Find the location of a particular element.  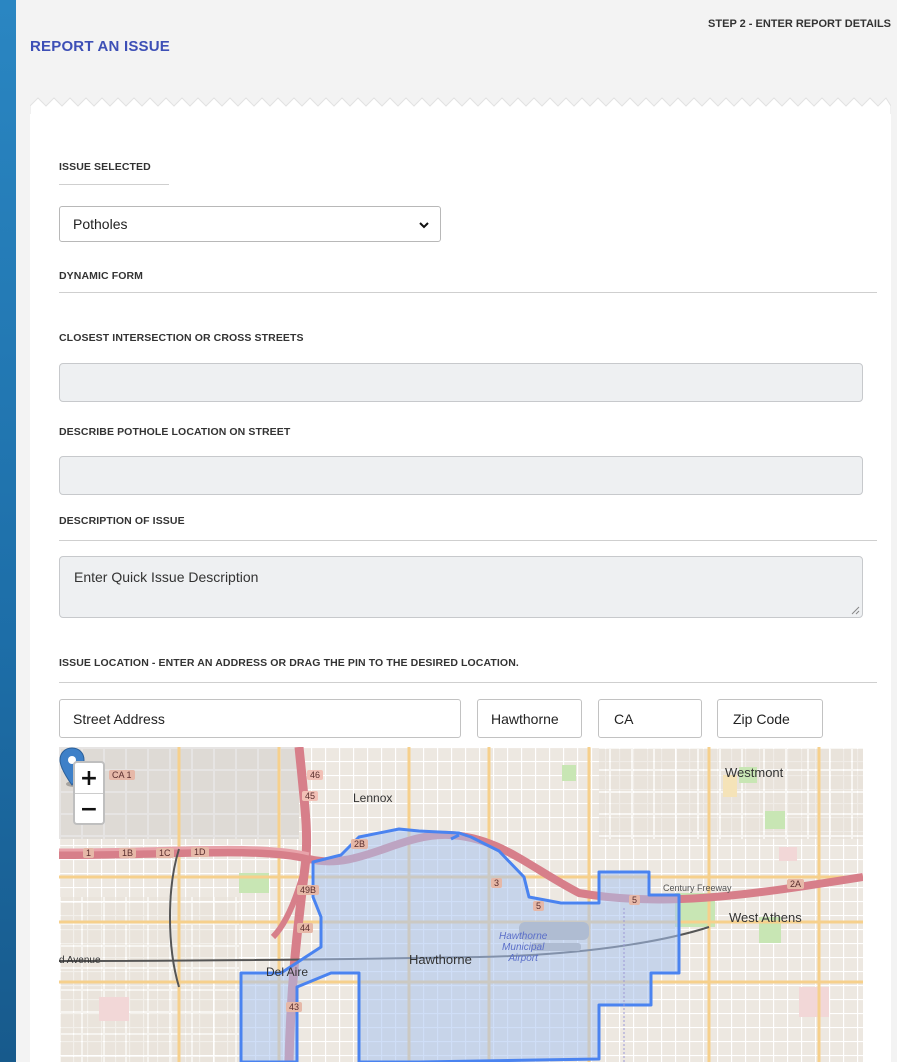

card-zigzag-edge is located at coordinates (460, 106).